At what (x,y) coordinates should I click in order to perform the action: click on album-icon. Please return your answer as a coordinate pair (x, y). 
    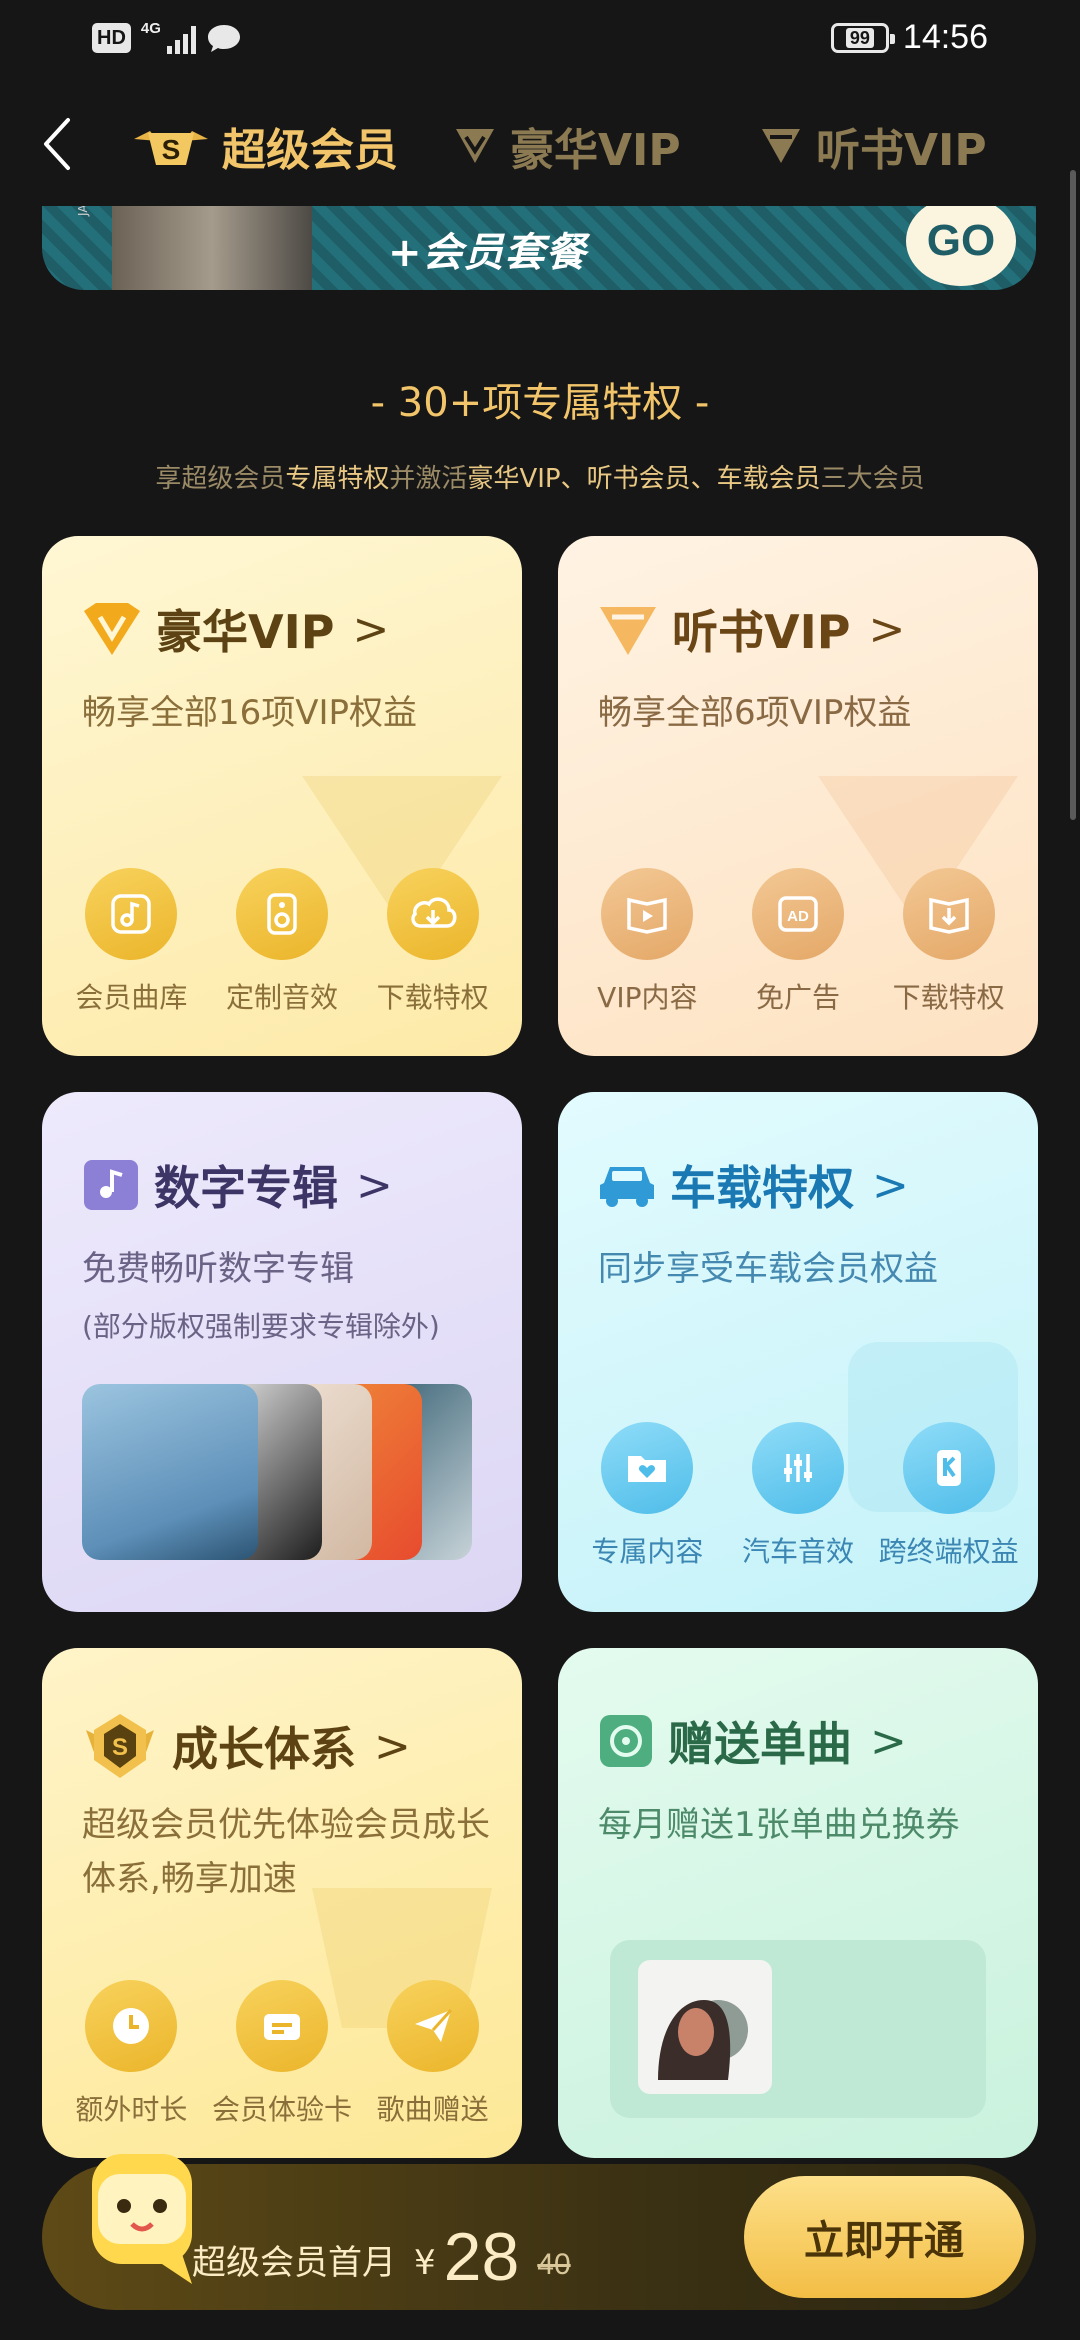
    Looking at the image, I should click on (111, 1185).